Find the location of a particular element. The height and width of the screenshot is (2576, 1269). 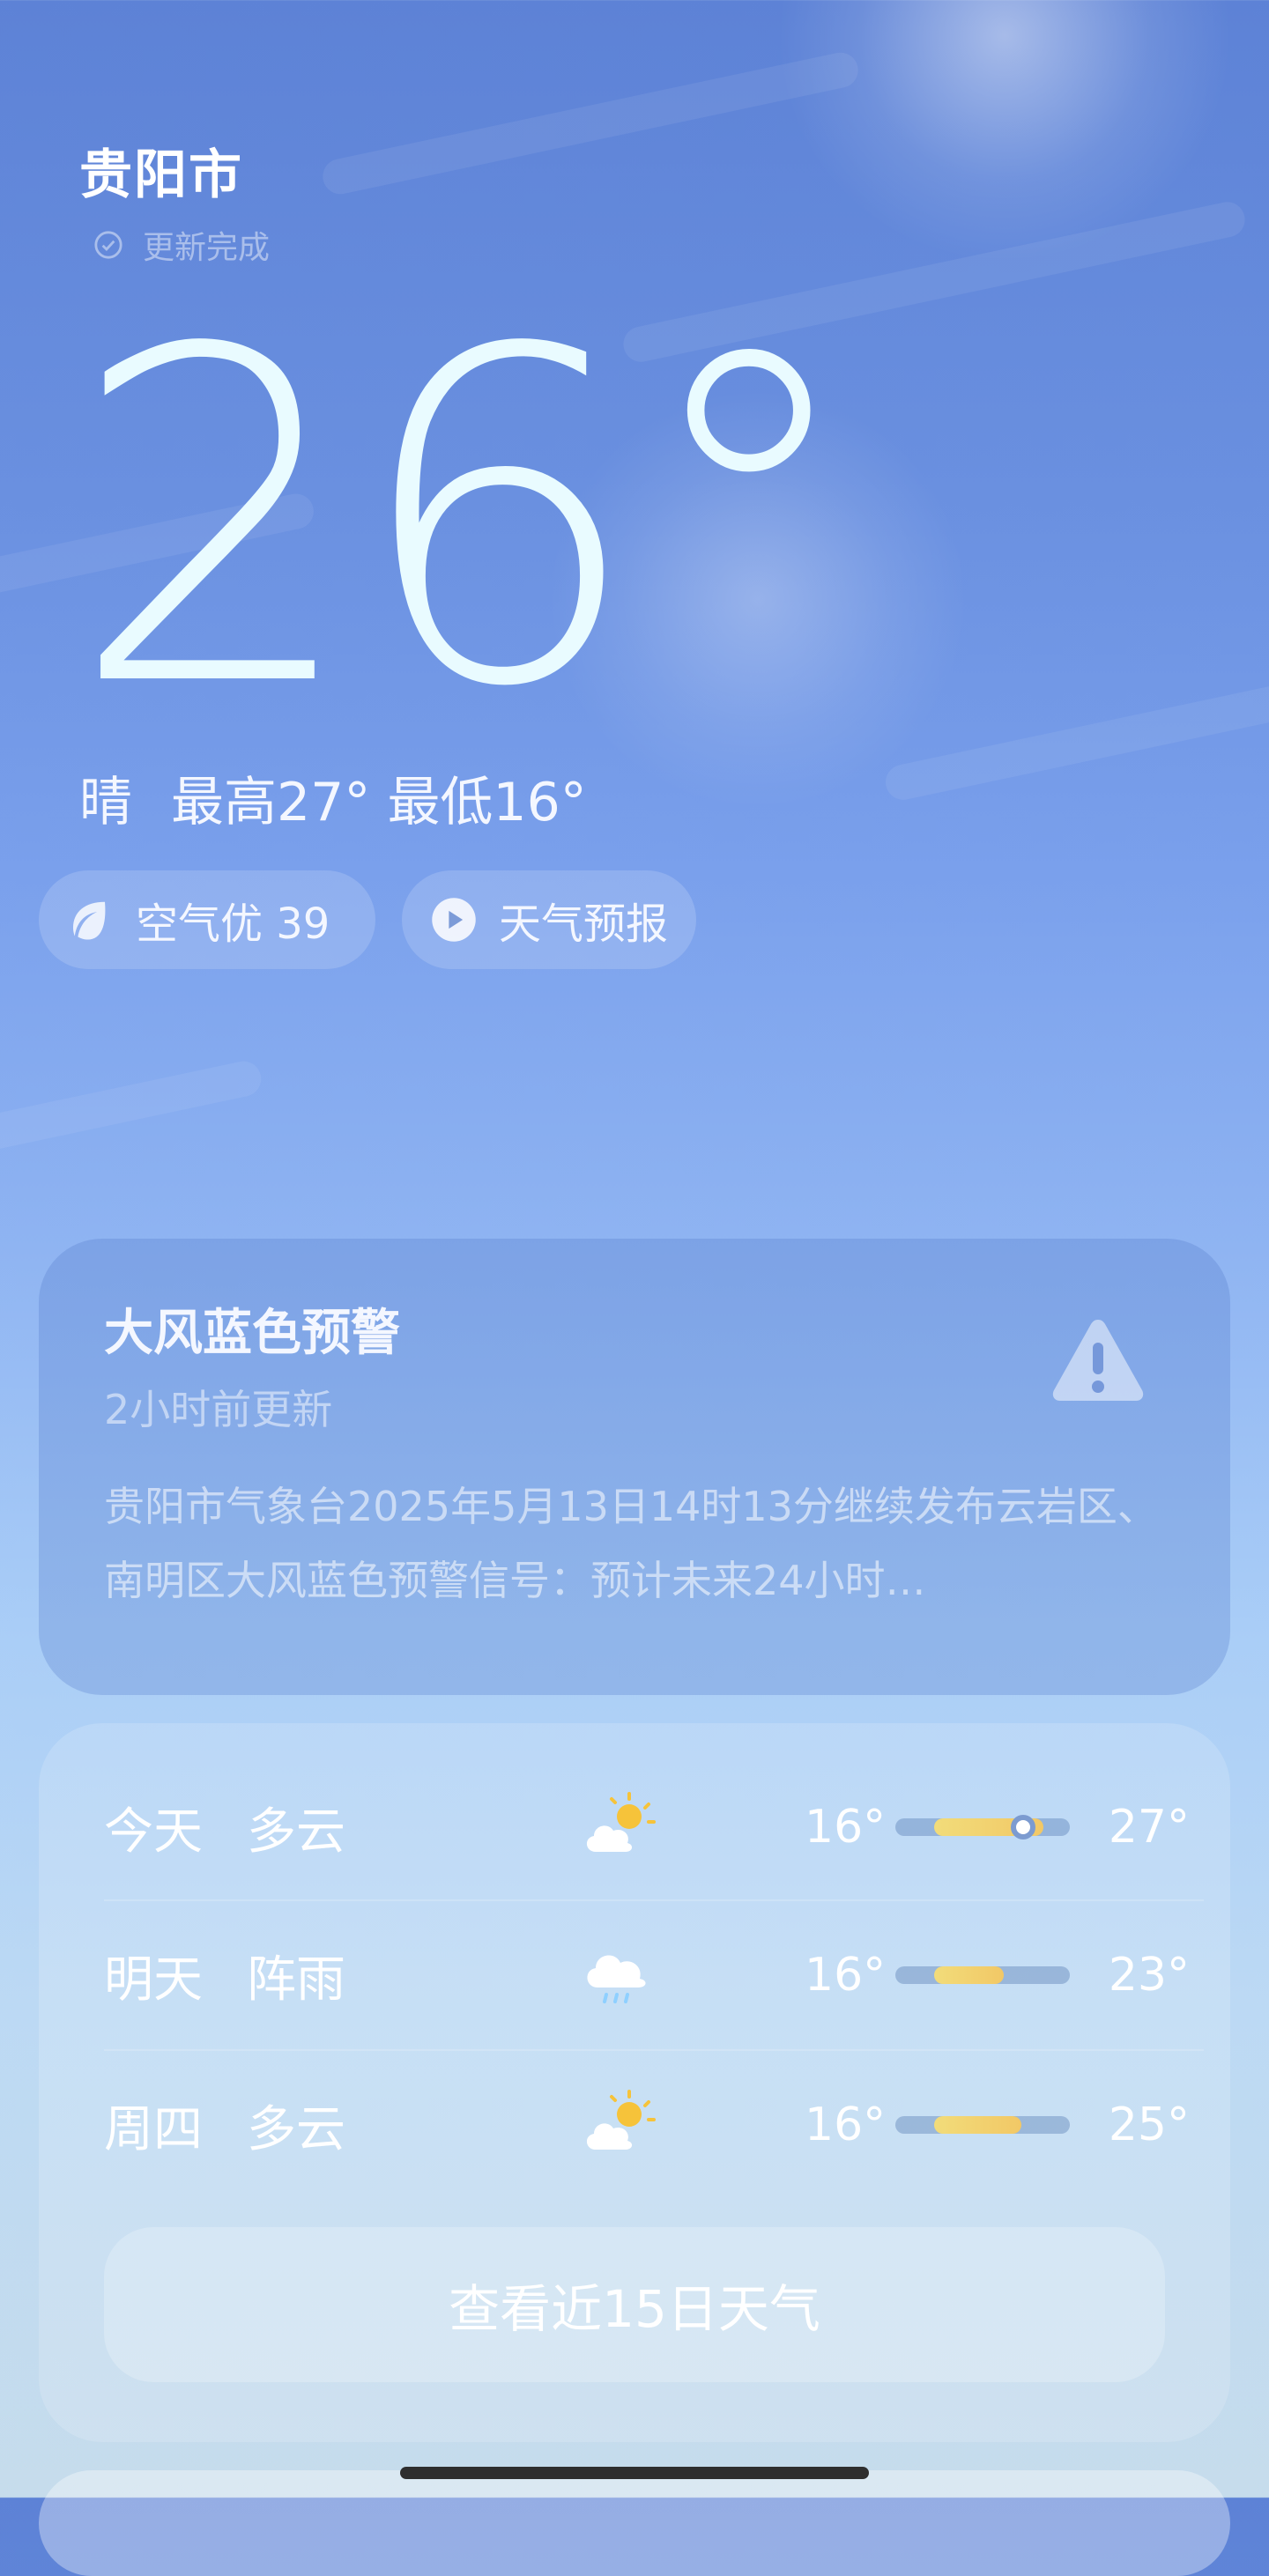

forecast-video-label: 天气预报 is located at coordinates (584, 924).